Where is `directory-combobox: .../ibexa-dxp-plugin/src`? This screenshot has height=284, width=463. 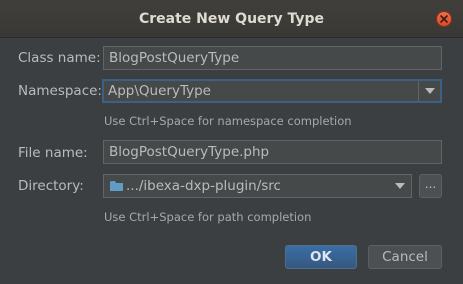
directory-combobox: .../ibexa-dxp-plugin/src is located at coordinates (257, 186).